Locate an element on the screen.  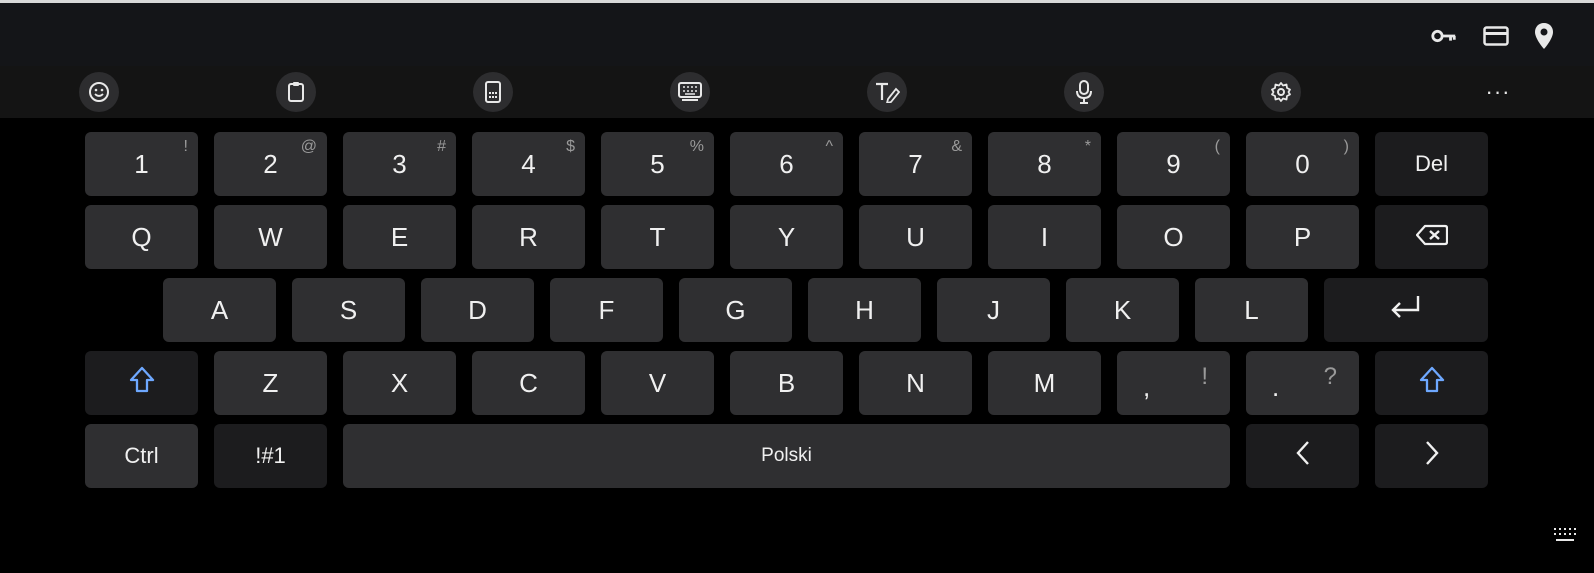
backspace-icon is located at coordinates (1431, 237).